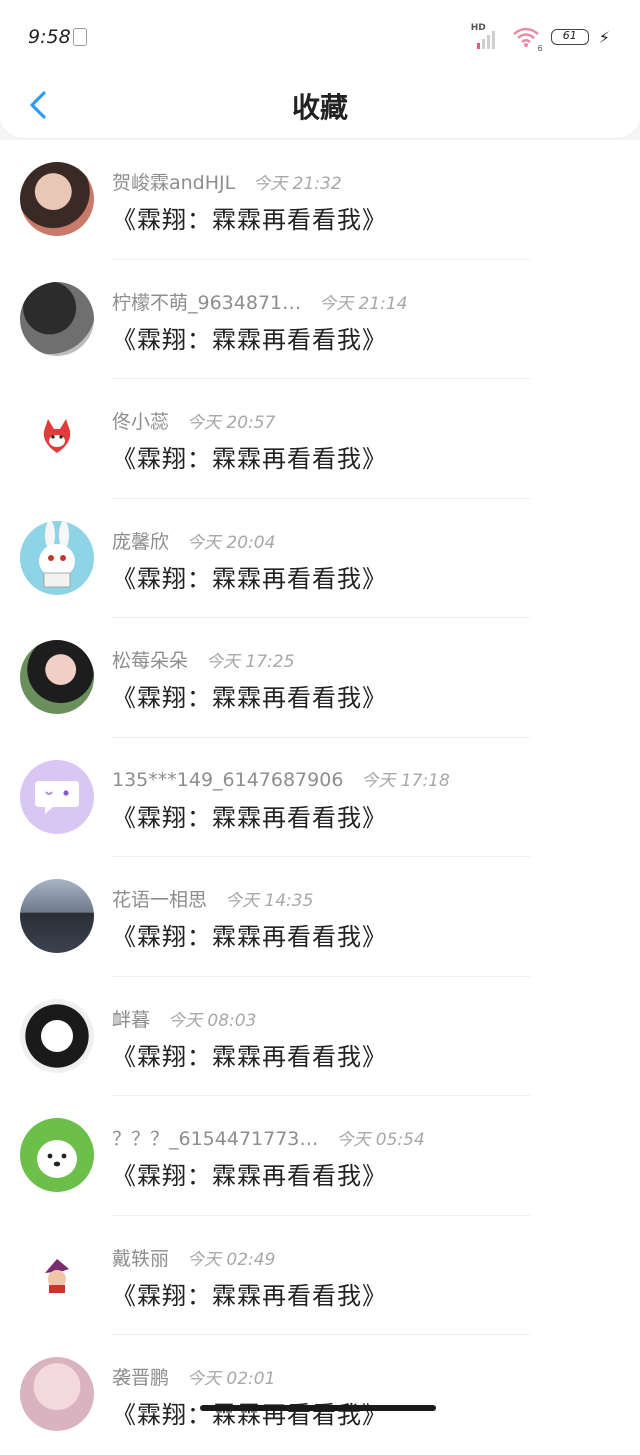  I want to click on list-item: 袭晋鹏 今天 02:01 《霖翔：霖霖再看看我》, so click(320, 1395).